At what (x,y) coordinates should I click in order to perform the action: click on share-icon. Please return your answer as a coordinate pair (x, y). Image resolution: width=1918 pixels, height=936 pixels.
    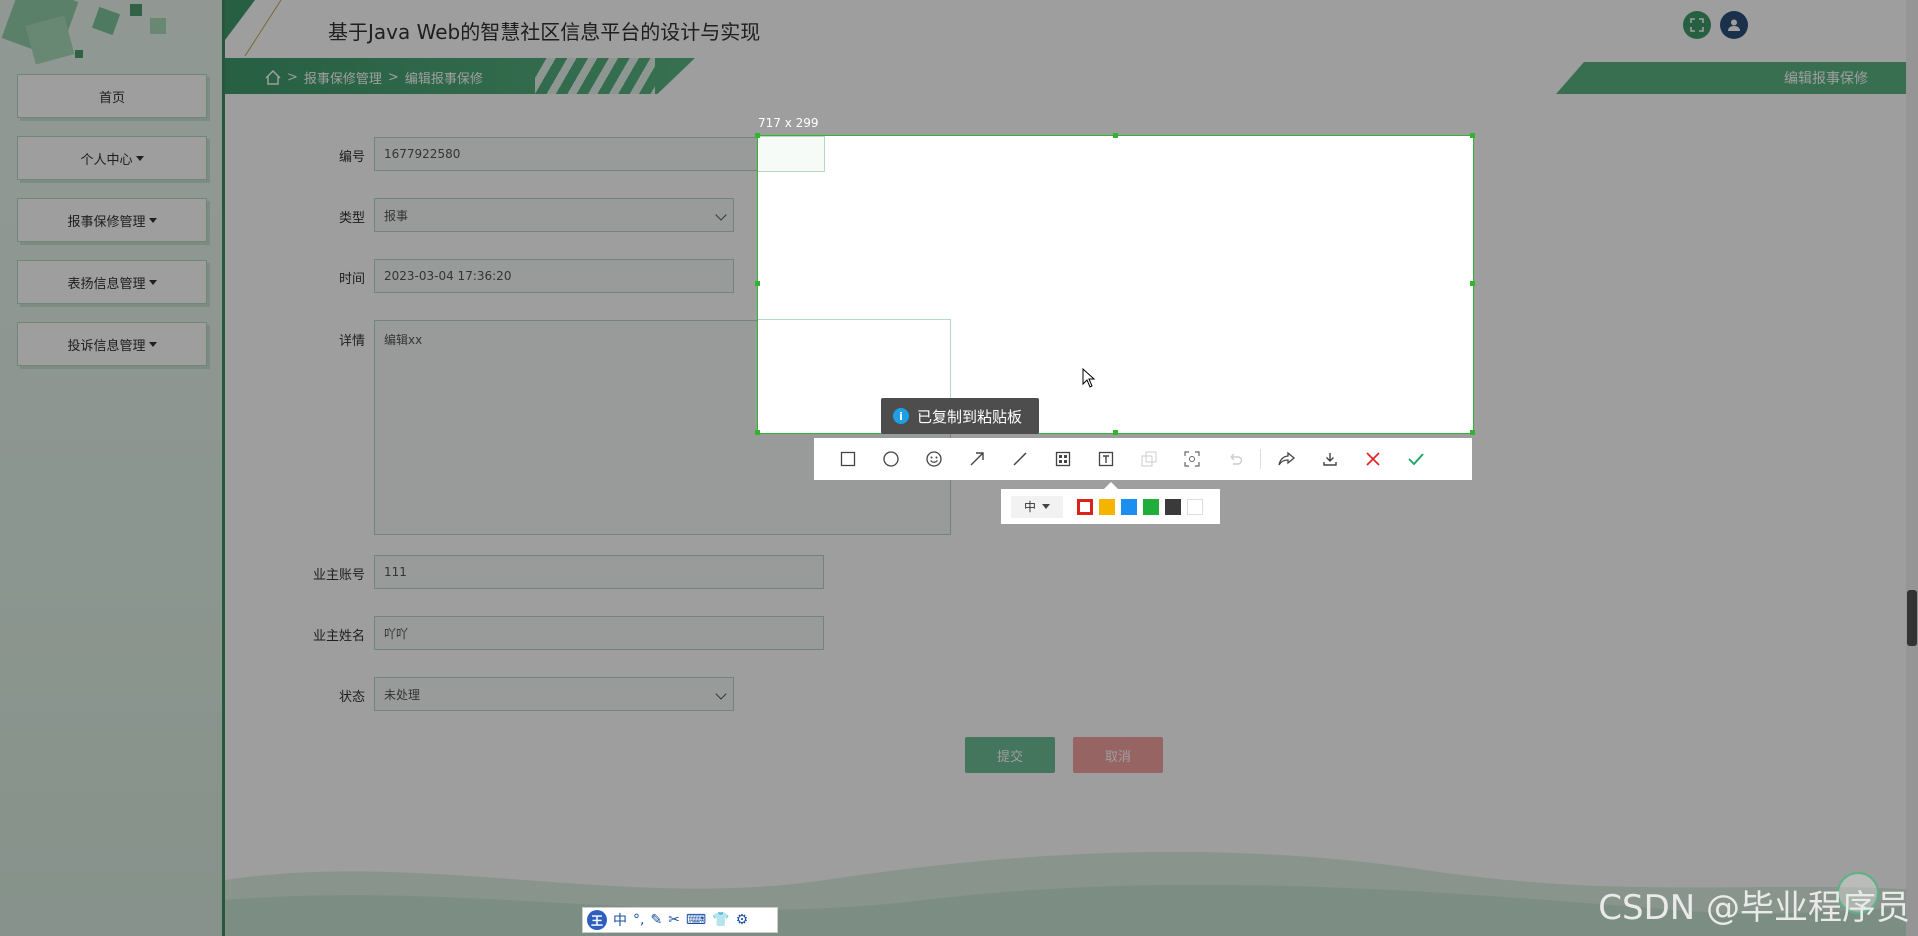
    Looking at the image, I should click on (1286, 459).